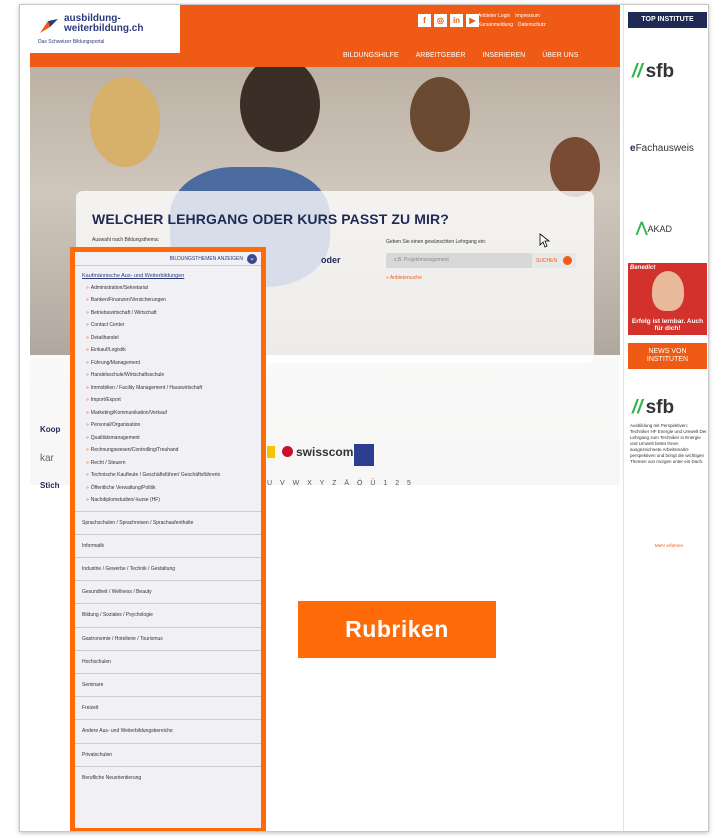 This screenshot has height=838, width=714. I want to click on menu-category: Gastronomie / Hotellerie / Tourismus, so click(168, 638).